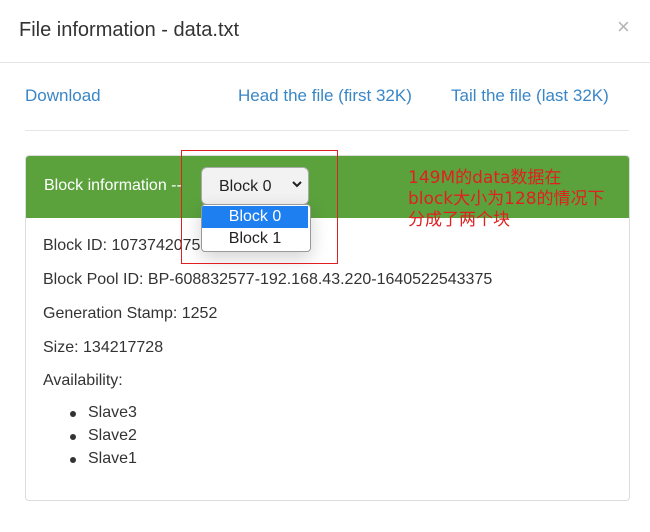  Describe the element at coordinates (623, 27) in the screenshot. I see `close-icon: ×` at that location.